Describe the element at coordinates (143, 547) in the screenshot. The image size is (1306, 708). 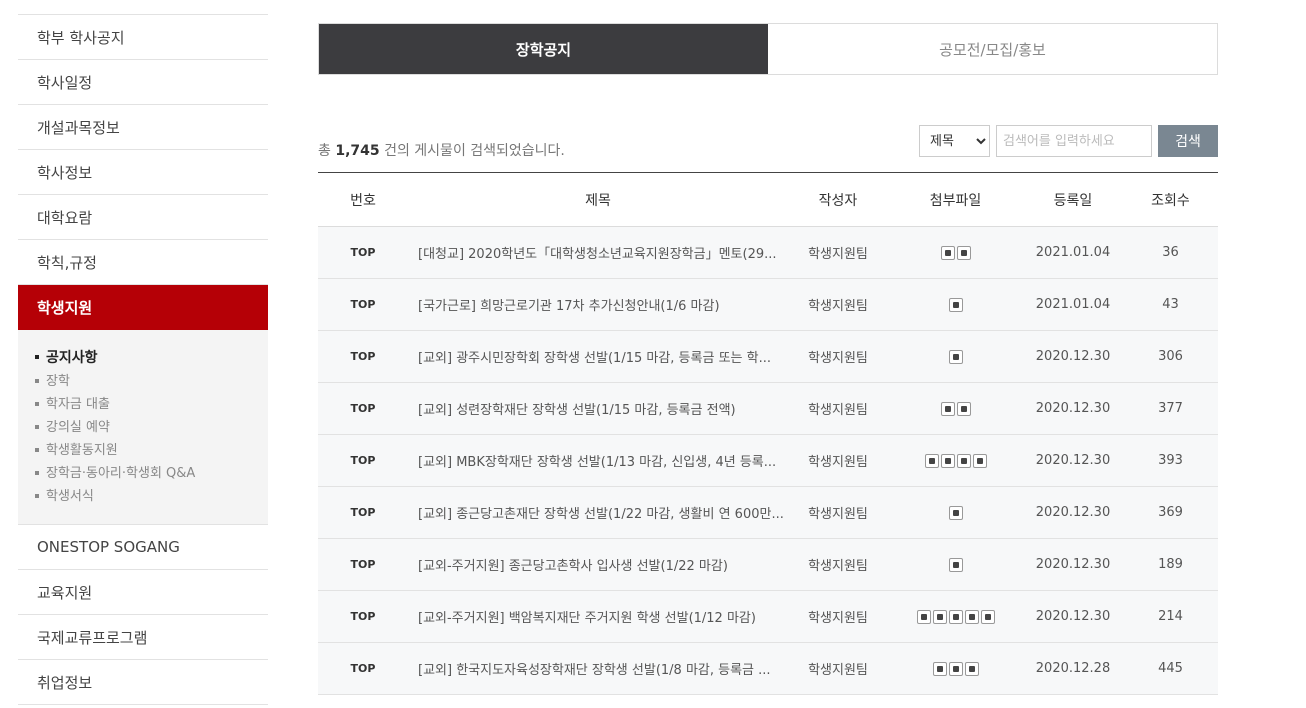
I see `sidebar-item: ONESTOP SOGANG` at that location.